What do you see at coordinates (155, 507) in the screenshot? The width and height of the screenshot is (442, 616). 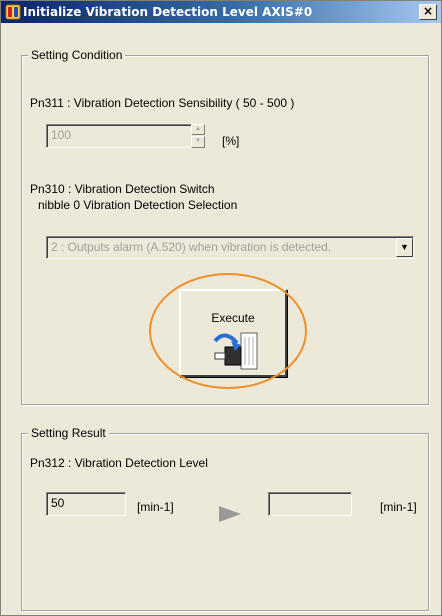 I see `current-level-unit: [min-1]` at bounding box center [155, 507].